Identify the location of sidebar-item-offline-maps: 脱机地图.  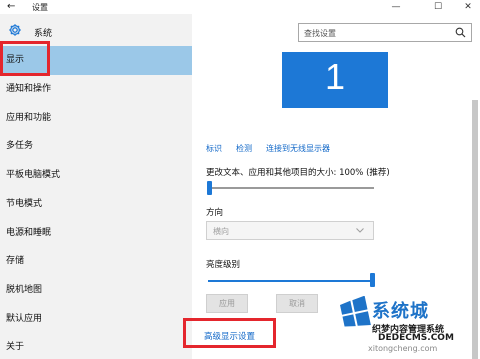
(96, 290).